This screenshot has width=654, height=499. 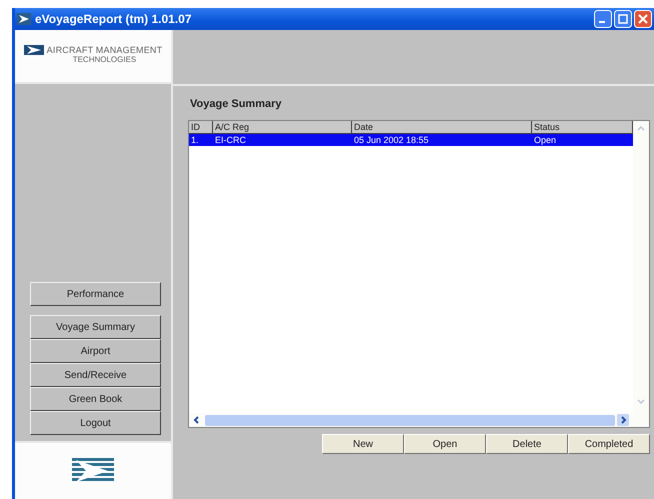 What do you see at coordinates (201, 127) in the screenshot?
I see `column-header: ID` at bounding box center [201, 127].